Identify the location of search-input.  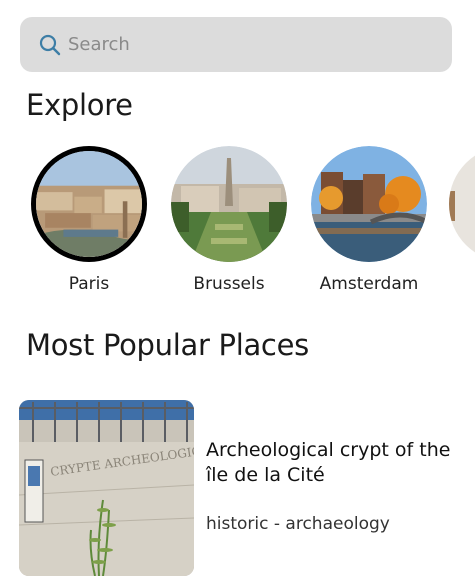
(238, 44).